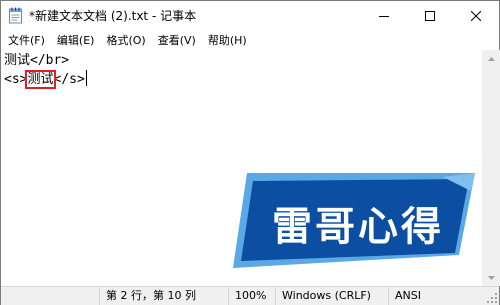  Describe the element at coordinates (227, 40) in the screenshot. I see `menu-help: 帮助(H)` at that location.